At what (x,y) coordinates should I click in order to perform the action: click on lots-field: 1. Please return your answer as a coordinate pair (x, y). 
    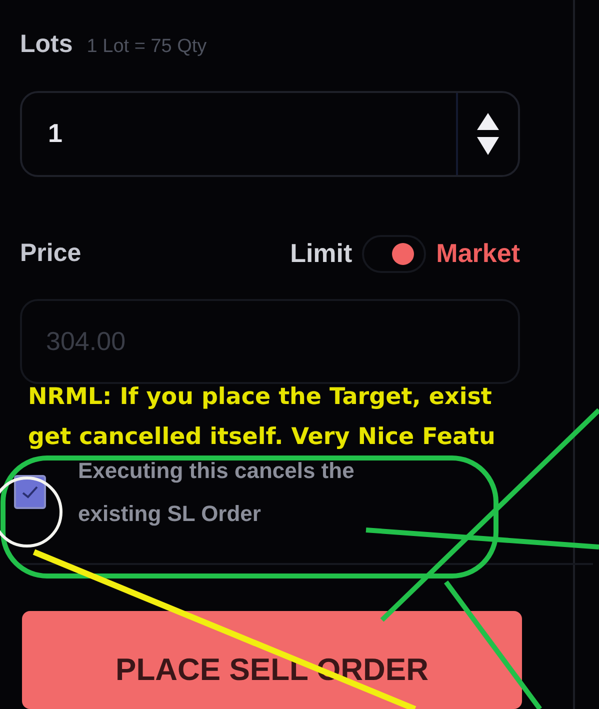
    Looking at the image, I should click on (270, 134).